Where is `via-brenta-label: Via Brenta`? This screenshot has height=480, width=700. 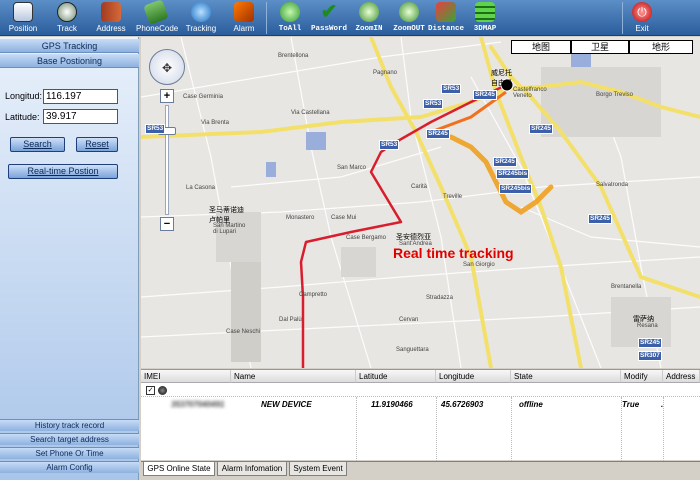 via-brenta-label: Via Brenta is located at coordinates (215, 123).